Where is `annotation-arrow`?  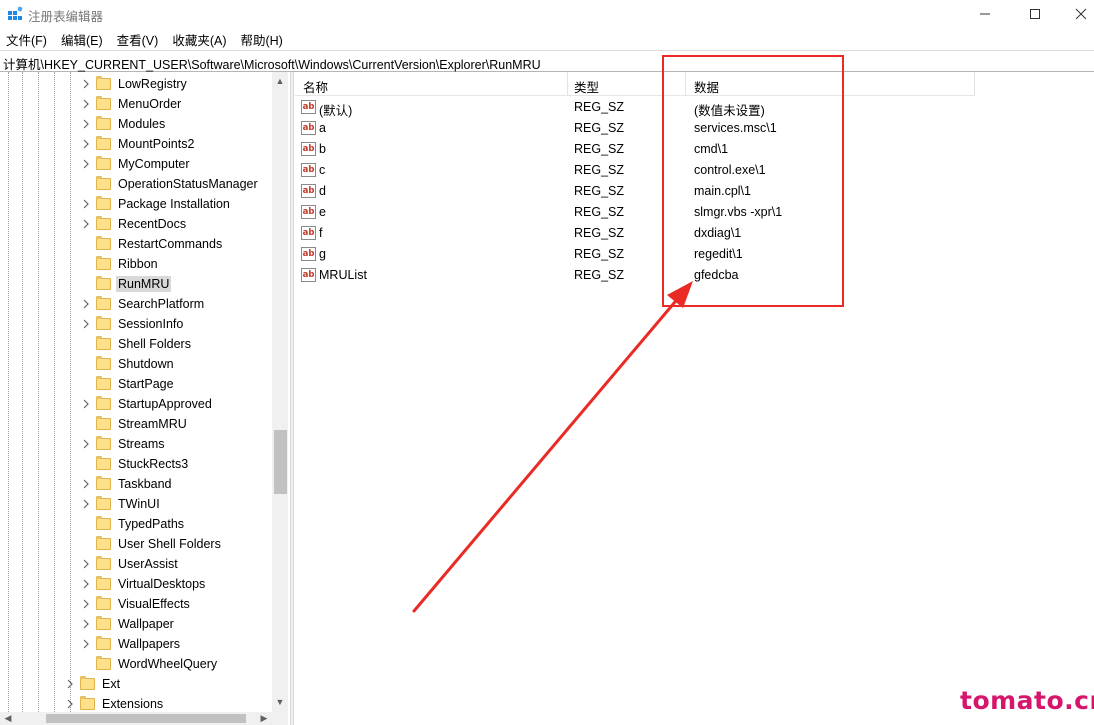 annotation-arrow is located at coordinates (552, 447).